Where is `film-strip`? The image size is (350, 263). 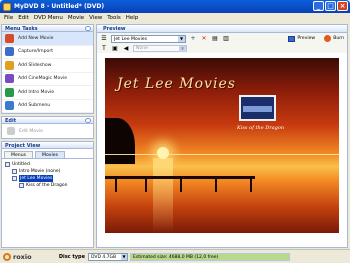
film-strip is located at coordinates (257, 109).